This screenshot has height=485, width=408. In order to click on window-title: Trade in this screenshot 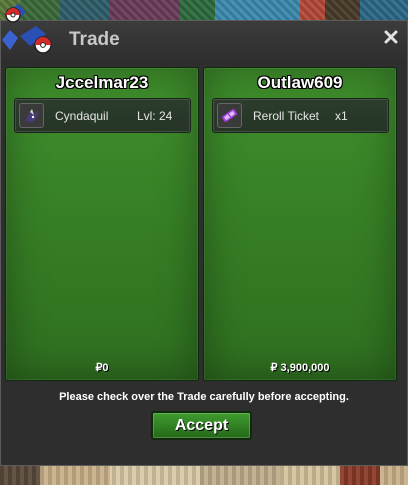, I will do `click(94, 39)`.